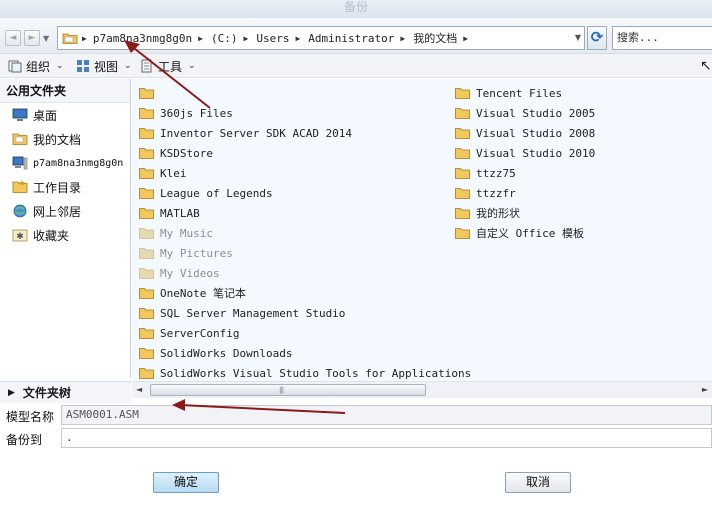 The height and width of the screenshot is (511, 712). Describe the element at coordinates (256, 133) in the screenshot. I see `file-name: Inventor Server SDK ACAD 2014` at that location.